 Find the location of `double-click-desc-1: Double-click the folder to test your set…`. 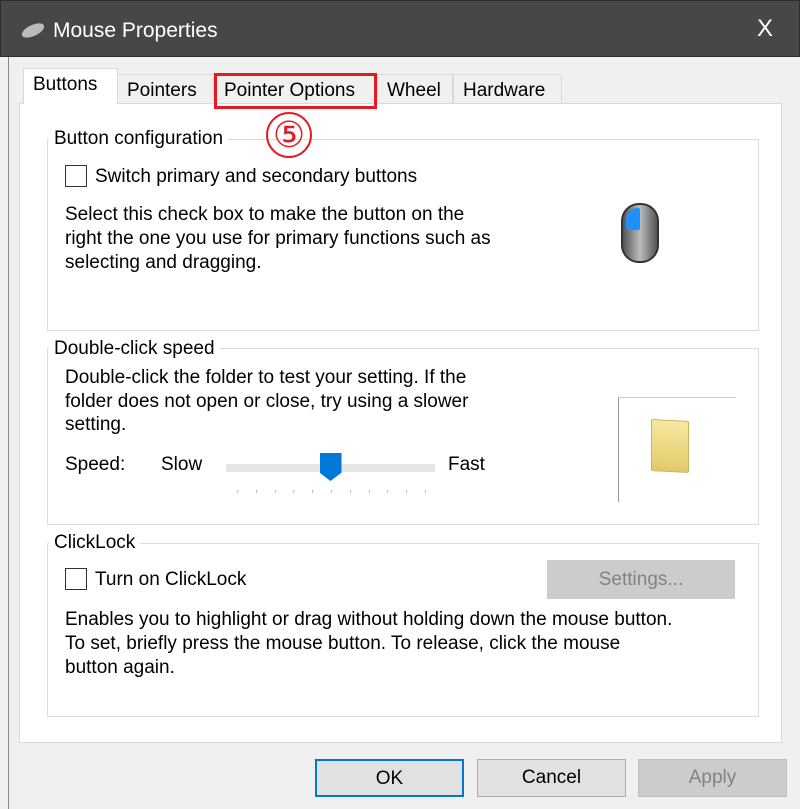

double-click-desc-1: Double-click the folder to test your set… is located at coordinates (266, 377).